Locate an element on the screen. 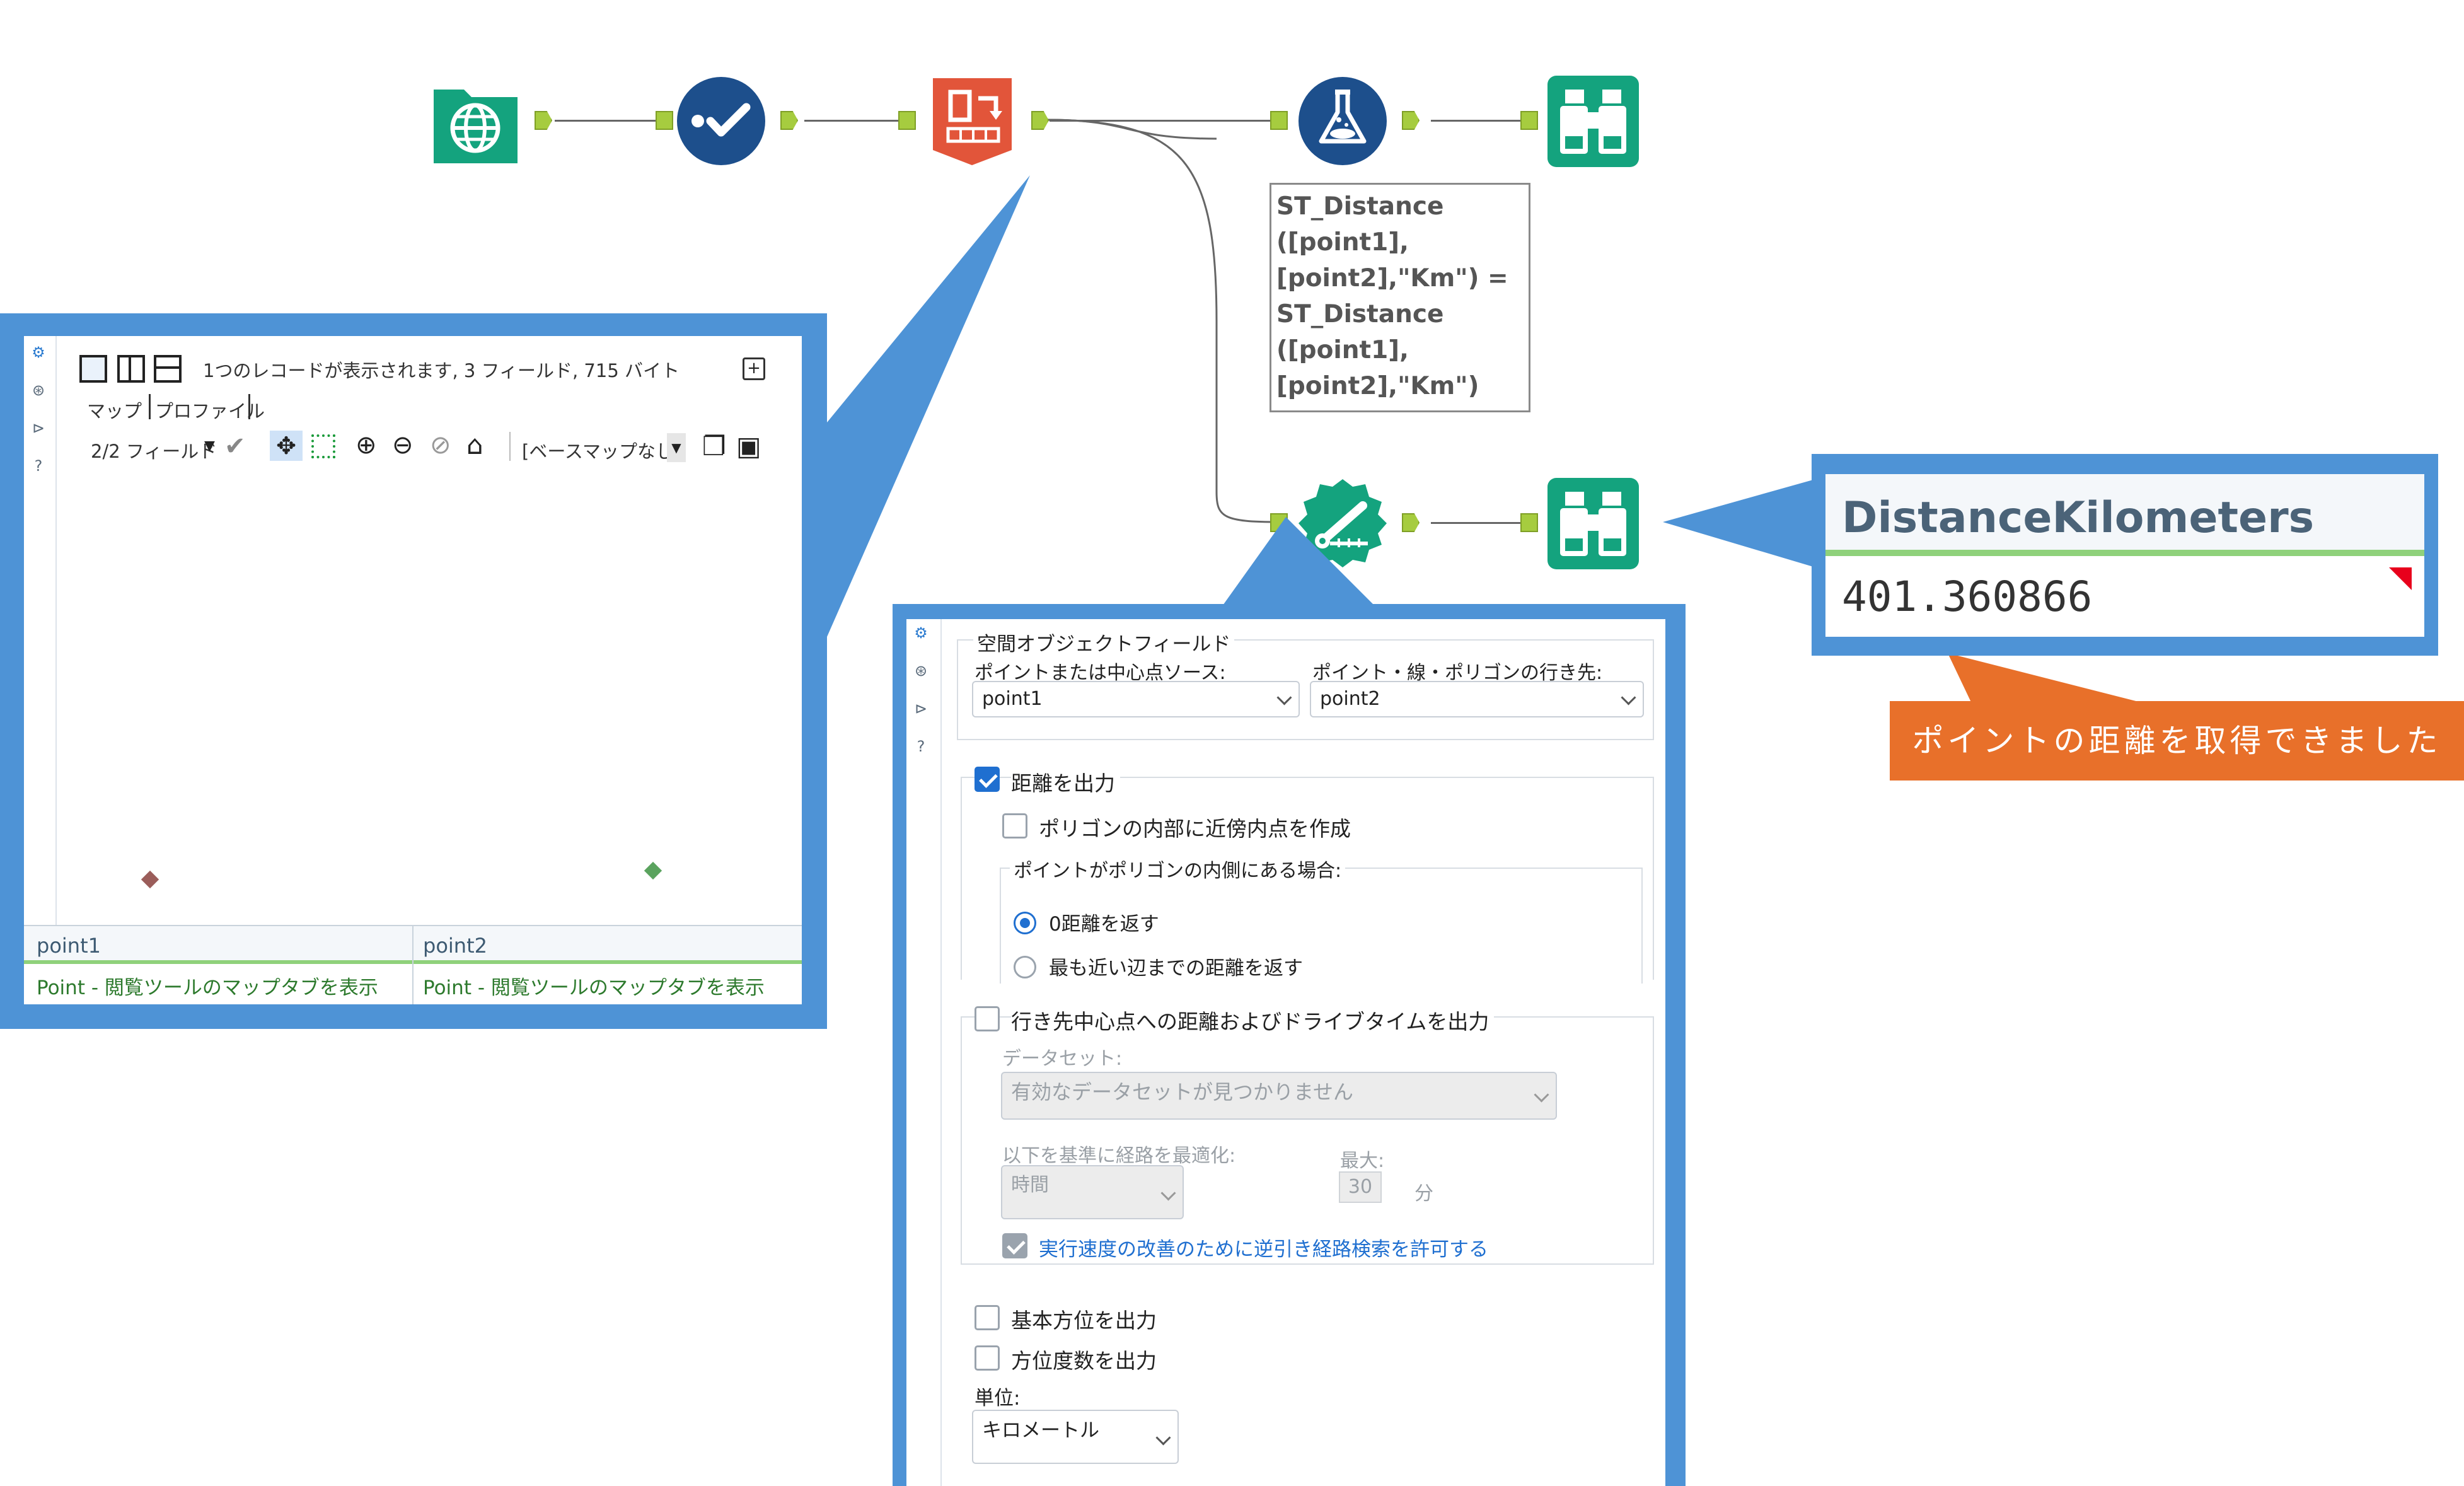 This screenshot has height=1486, width=2464. tab-map: マップ is located at coordinates (114, 410).